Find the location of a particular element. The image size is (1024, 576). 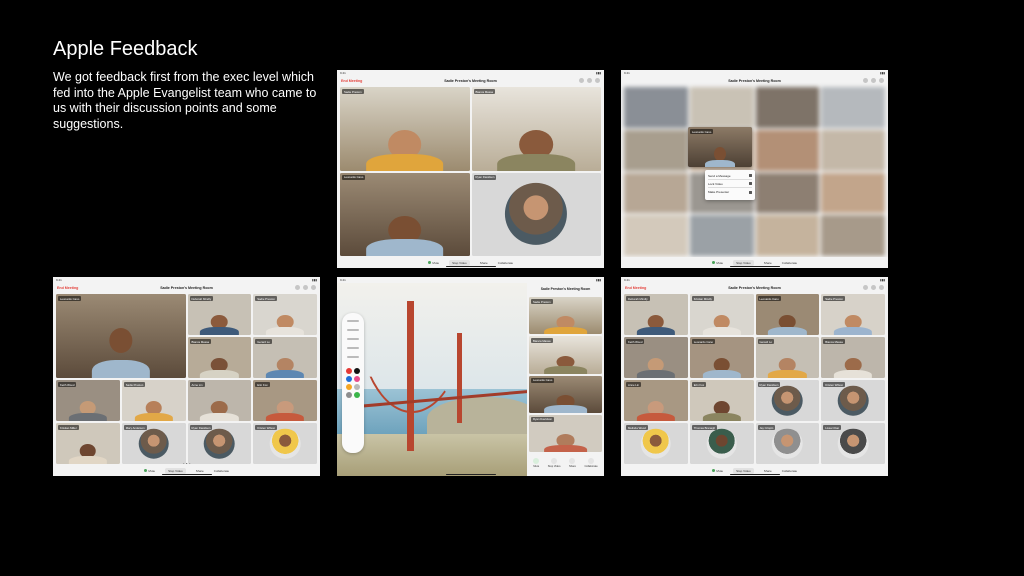

menu-item-make-presenter: Make Presenter is located at coordinates (730, 192).